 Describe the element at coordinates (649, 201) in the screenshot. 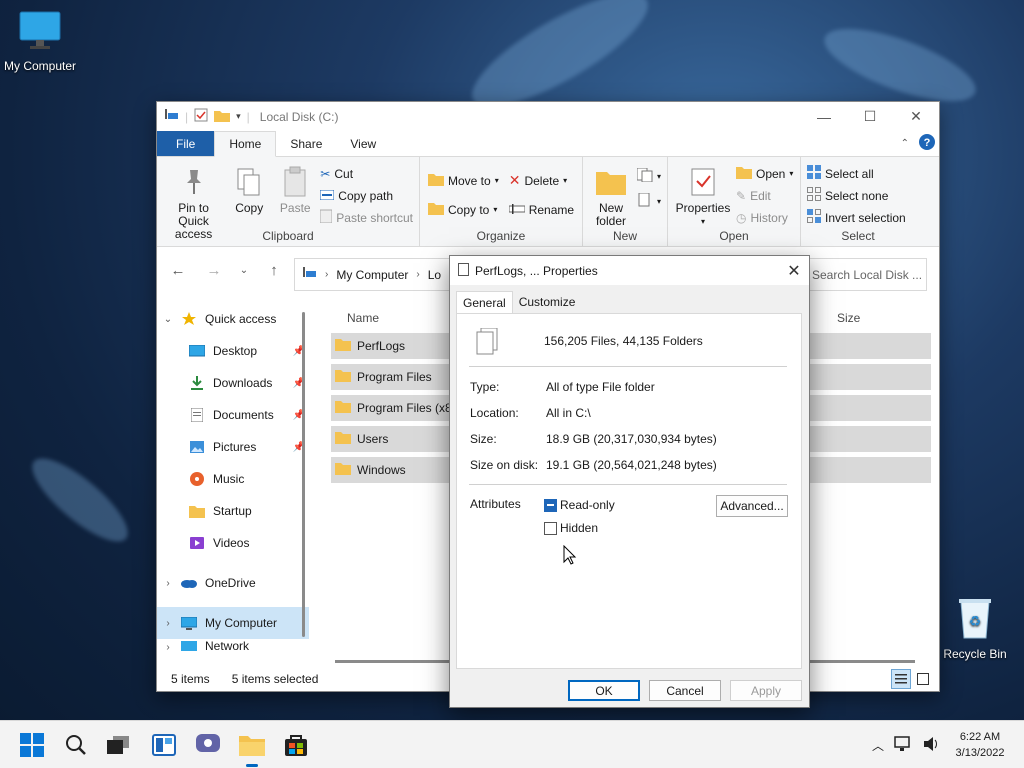

I see `easy-access-button: ▾` at that location.